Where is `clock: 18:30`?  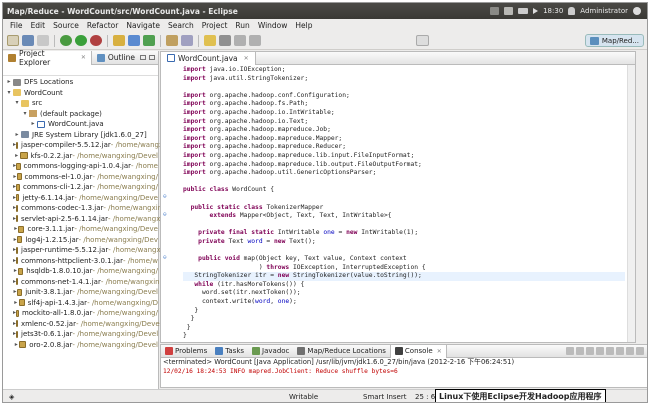
clock: 18:30 is located at coordinates (553, 11).